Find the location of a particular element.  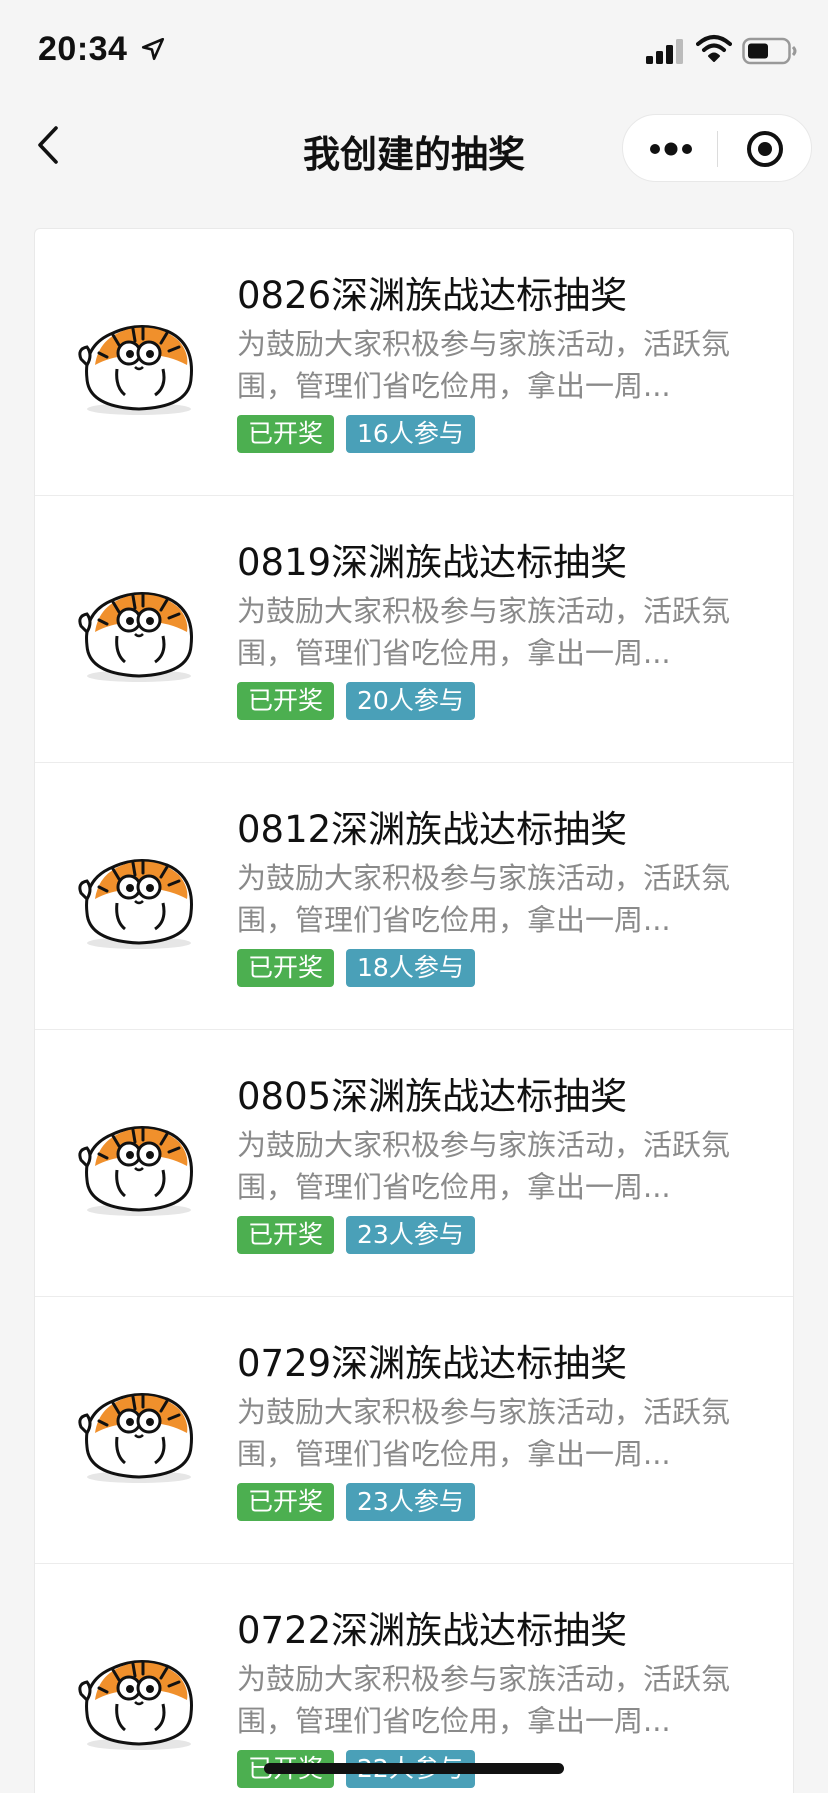

participants-badge: 16人参与 is located at coordinates (410, 434).